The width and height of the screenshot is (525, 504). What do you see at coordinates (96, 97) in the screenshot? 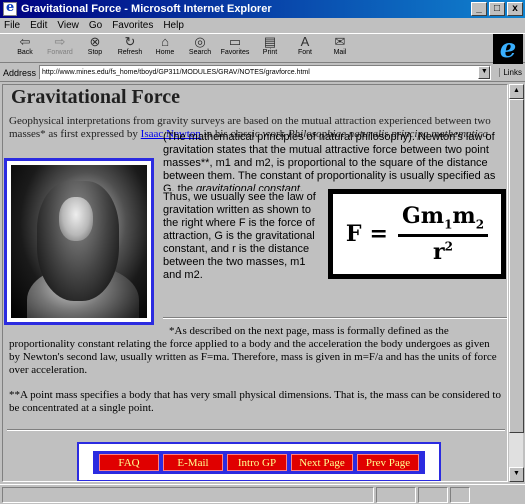
I see `page-title: Gravitational Force` at bounding box center [96, 97].